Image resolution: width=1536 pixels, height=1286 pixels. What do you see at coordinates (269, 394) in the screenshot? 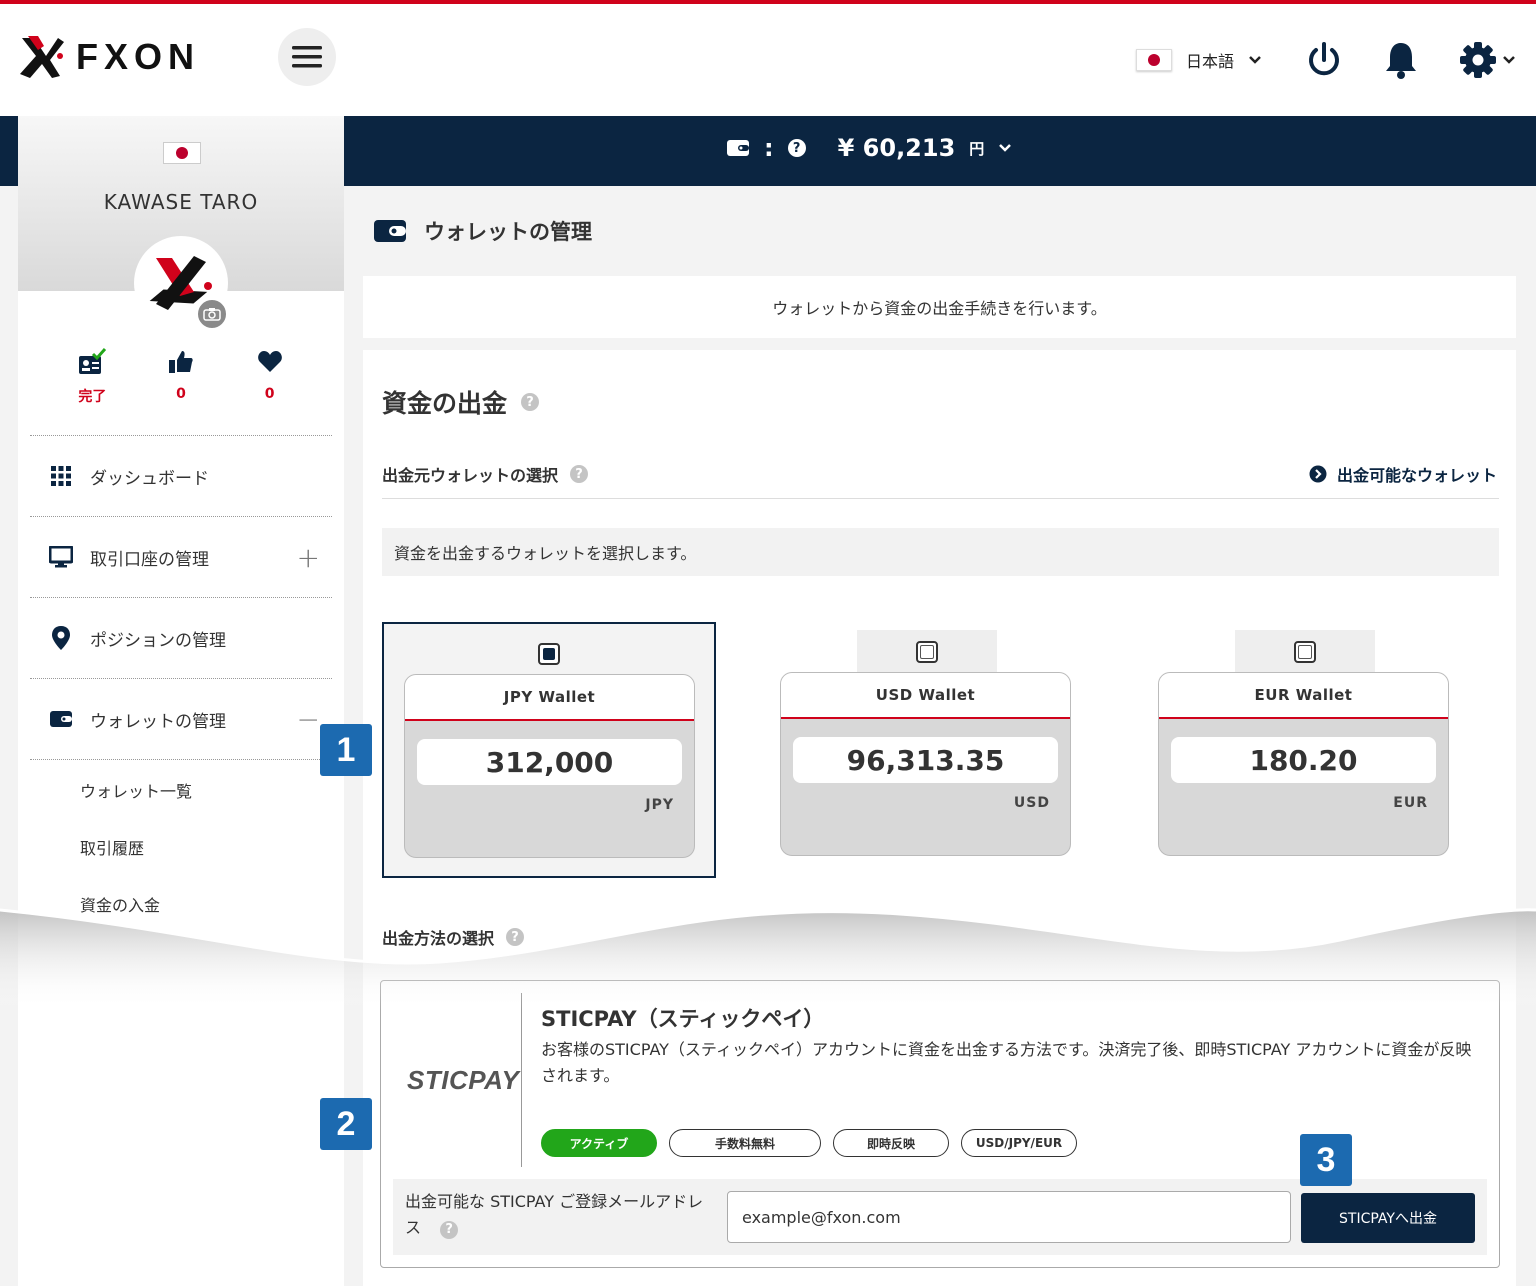
I see `favorites-value: 0` at bounding box center [269, 394].